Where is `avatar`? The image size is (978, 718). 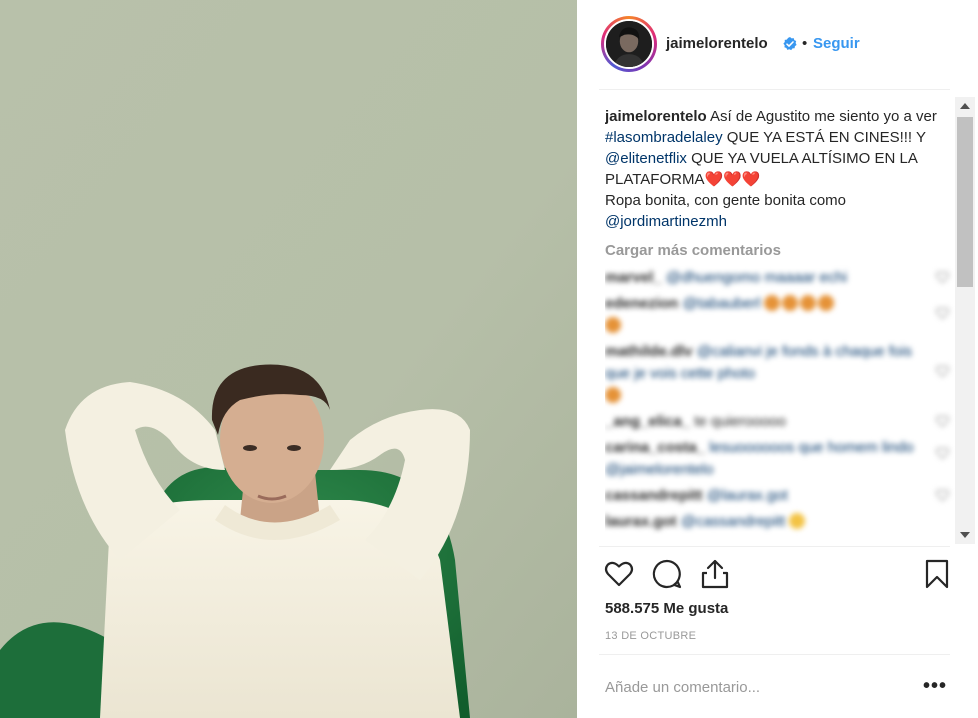 avatar is located at coordinates (629, 44).